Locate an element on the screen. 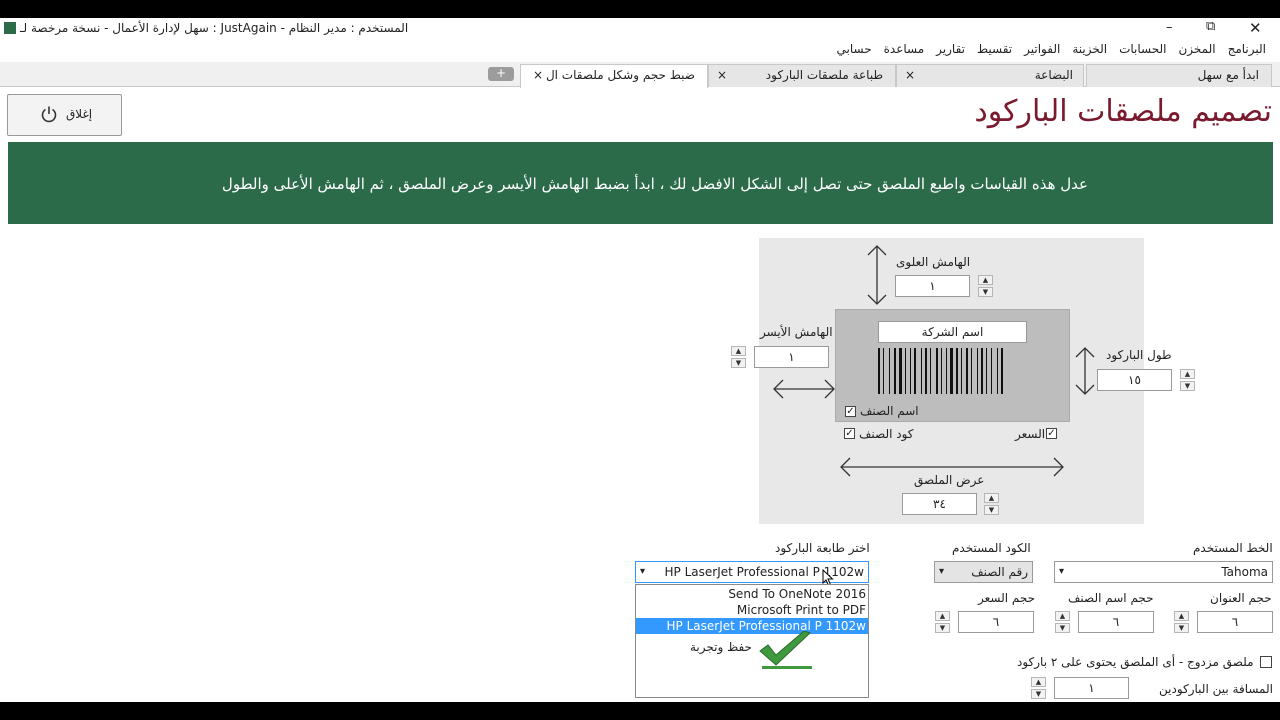 The width and height of the screenshot is (1280, 720). price-size-spinner: ▲ ▼ is located at coordinates (942, 622).